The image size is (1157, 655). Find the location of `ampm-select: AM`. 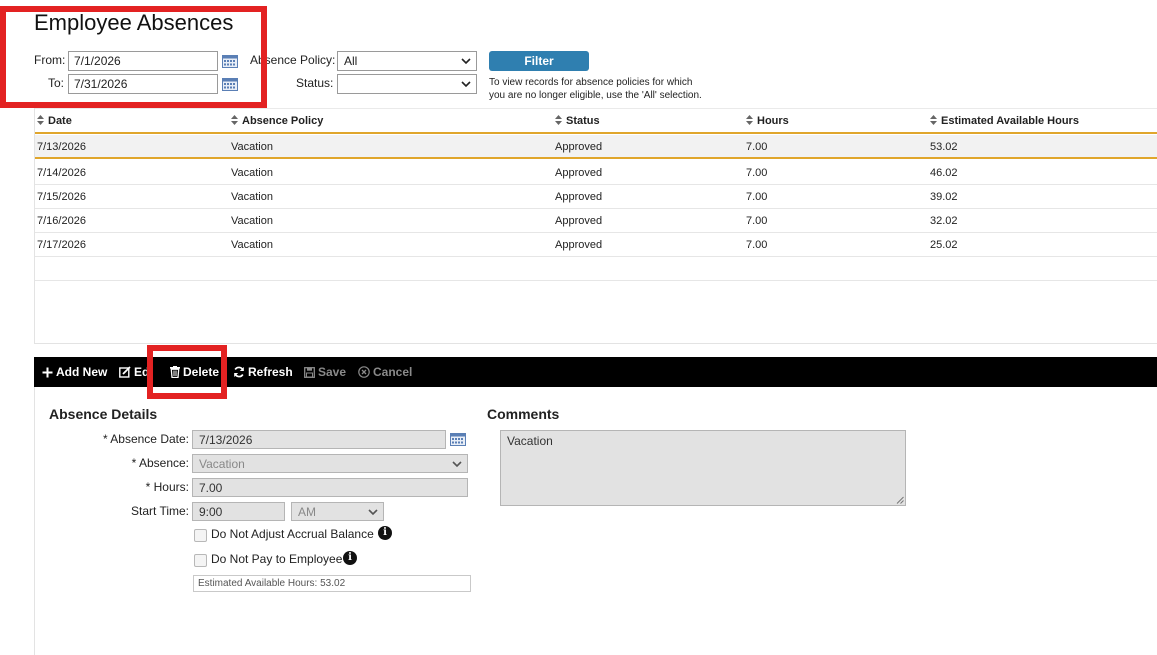

ampm-select: AM is located at coordinates (337, 511).